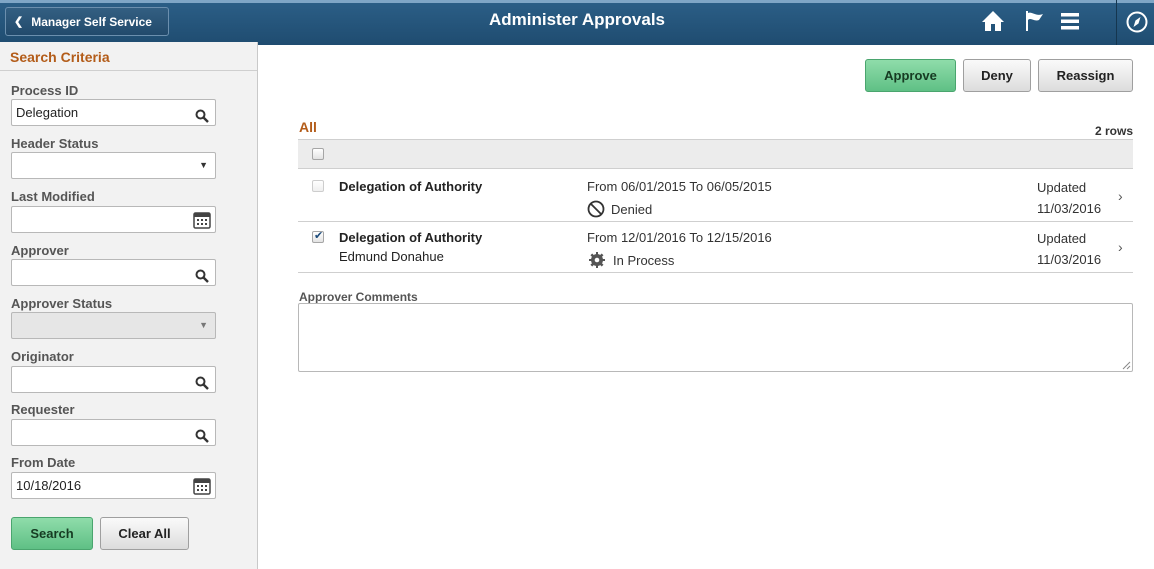 This screenshot has height=569, width=1154. I want to click on row-1-updated-label: Updated, so click(1062, 187).